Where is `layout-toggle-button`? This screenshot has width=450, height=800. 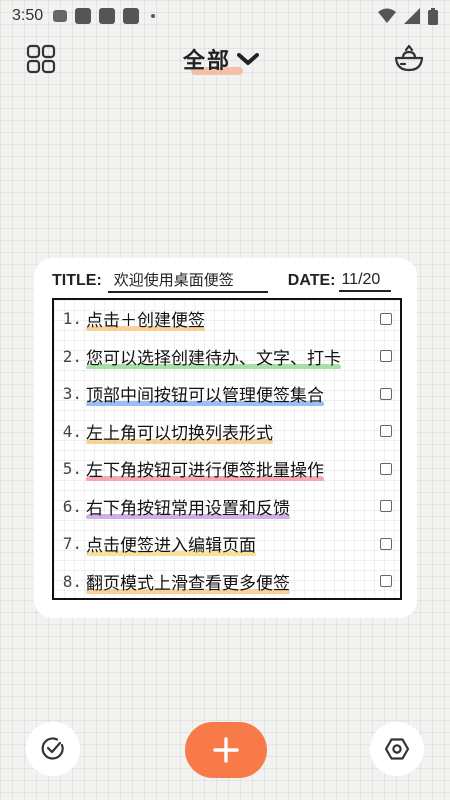 layout-toggle-button is located at coordinates (41, 59).